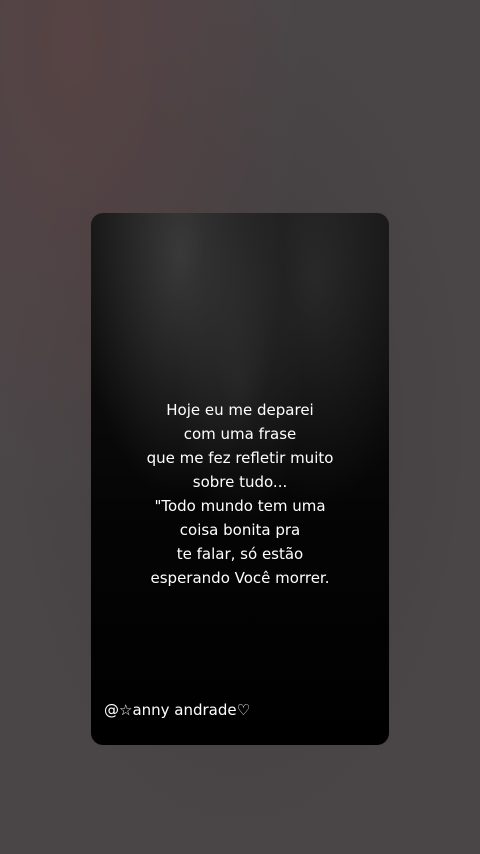 The height and width of the screenshot is (854, 480). What do you see at coordinates (240, 554) in the screenshot?
I see `quote-line: te falar, só estão` at bounding box center [240, 554].